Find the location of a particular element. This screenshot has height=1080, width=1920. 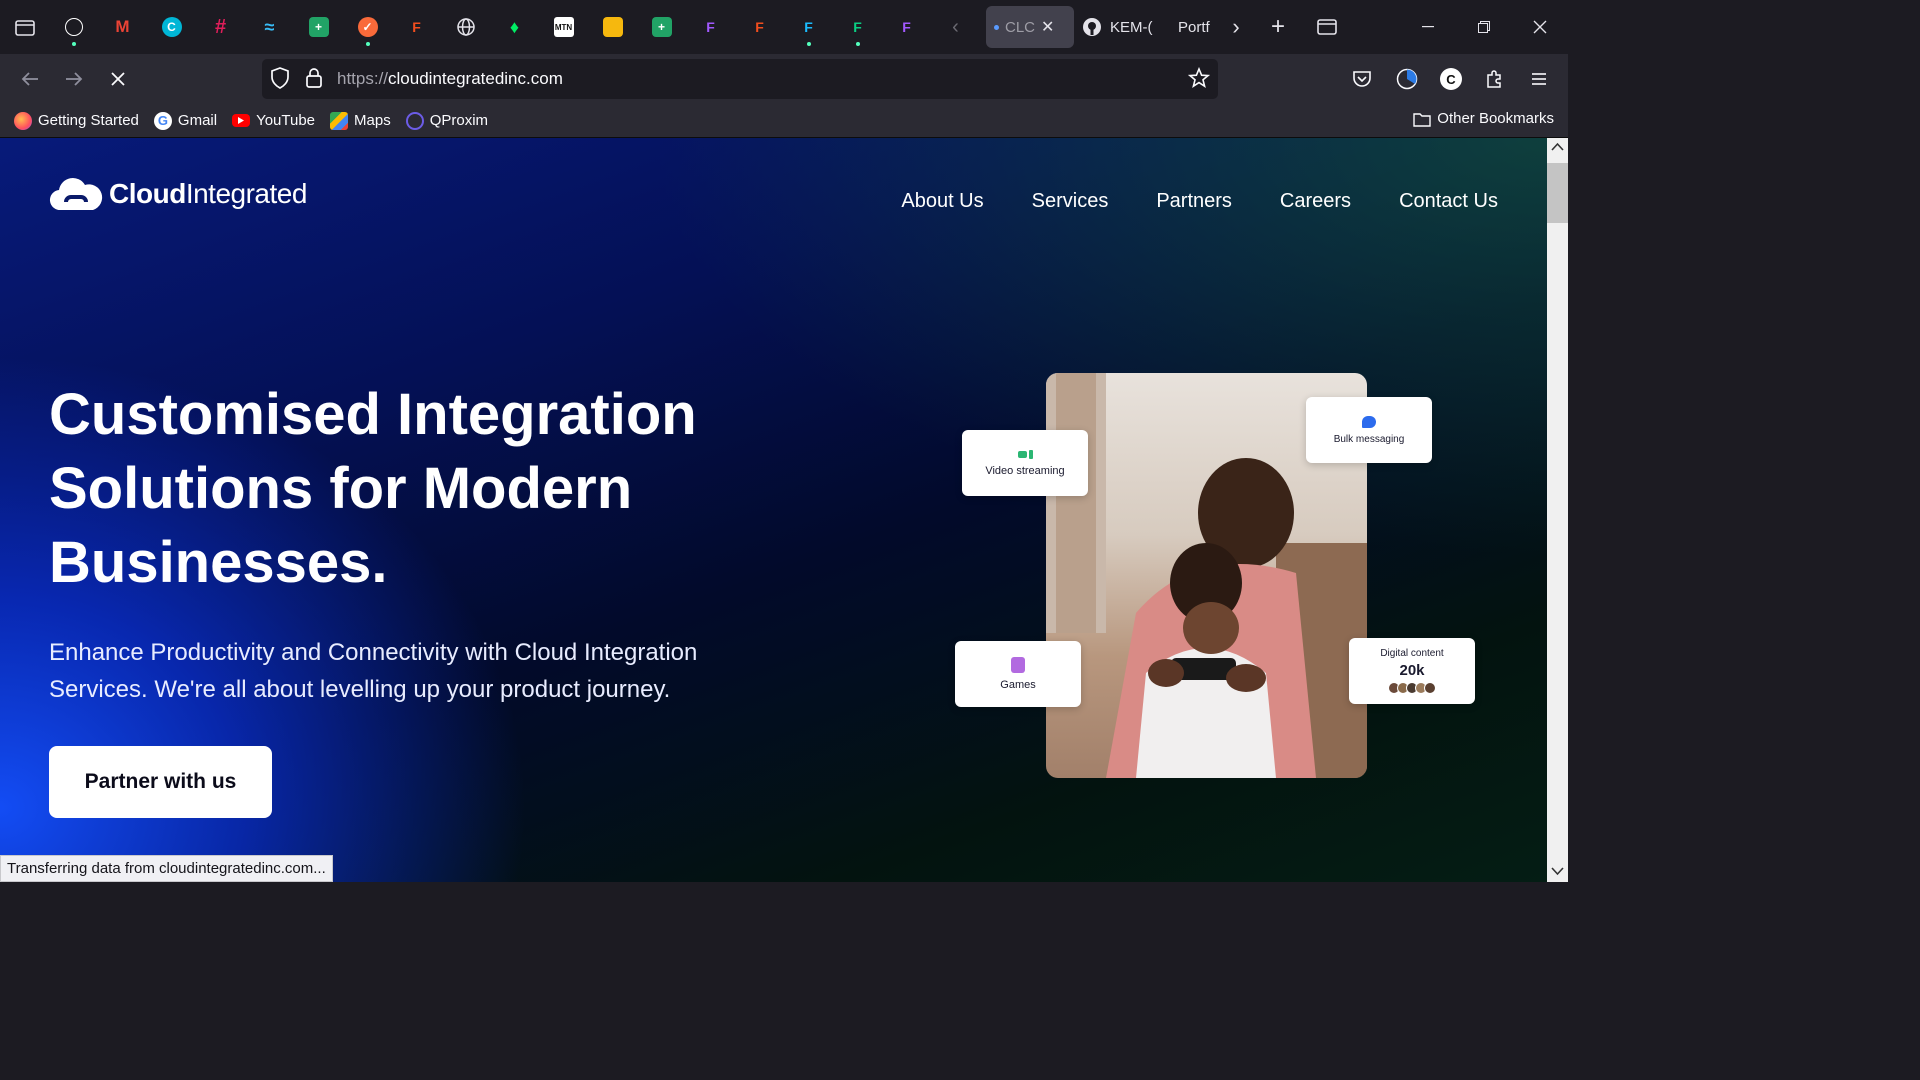

tab-active: CLC ✕ is located at coordinates (1030, 27).